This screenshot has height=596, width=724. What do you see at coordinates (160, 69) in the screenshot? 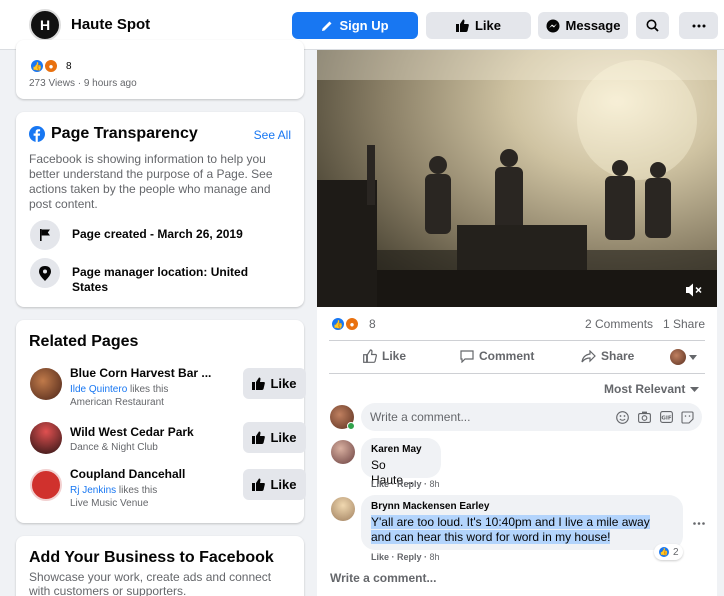
I see `previous-post-card: 👍 ● 8 273 Views · 9 hours ago` at bounding box center [160, 69].